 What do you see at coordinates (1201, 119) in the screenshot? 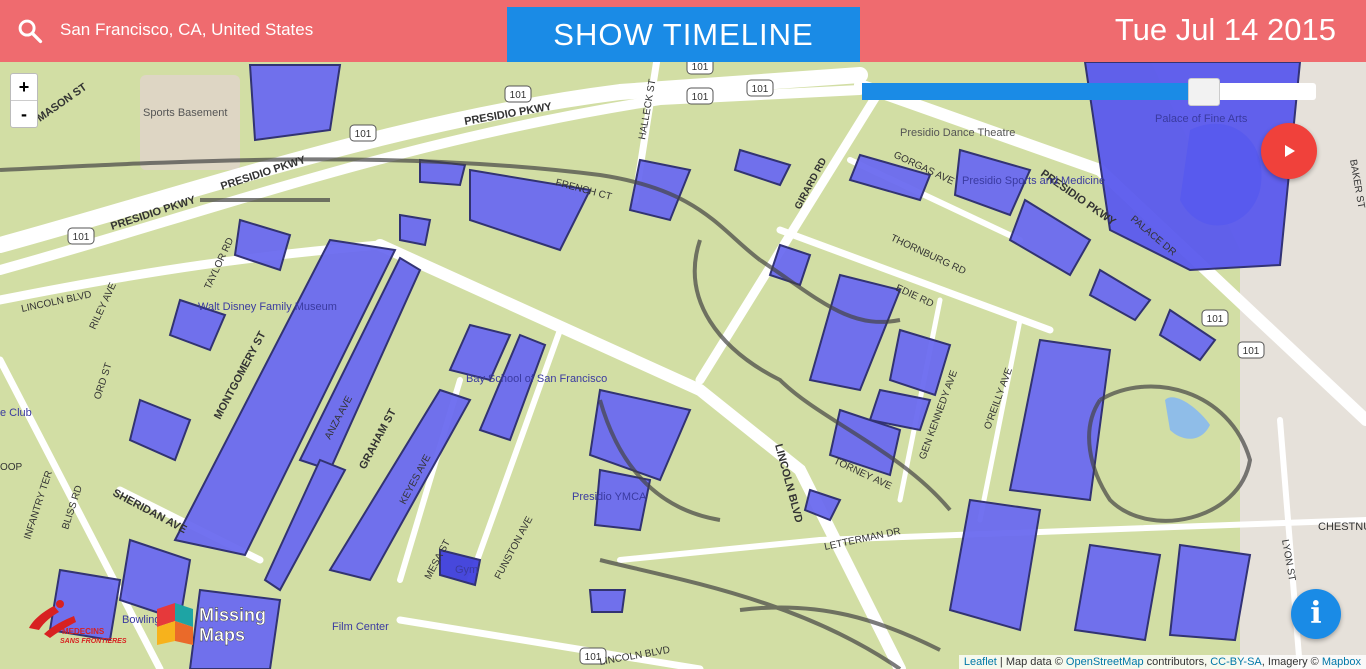
I see `map-label-palace-fine-arts: Palace of Fine Arts` at bounding box center [1201, 119].